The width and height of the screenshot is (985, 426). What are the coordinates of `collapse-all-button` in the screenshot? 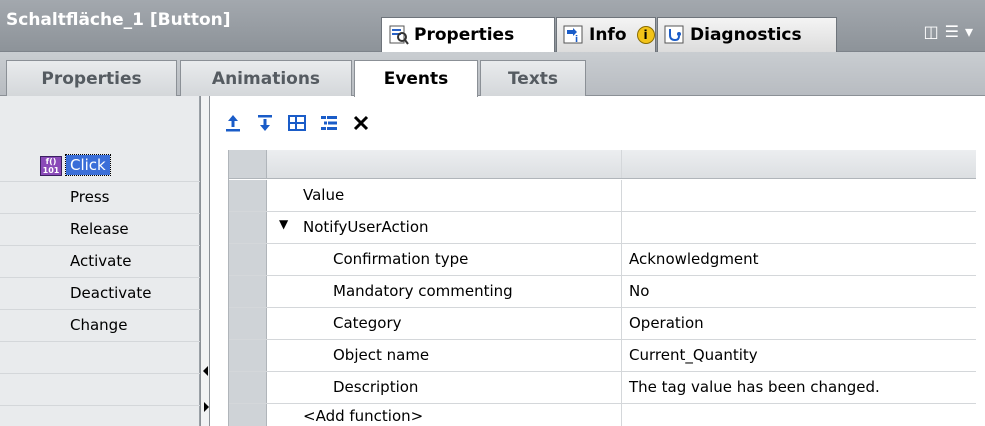 It's located at (297, 123).